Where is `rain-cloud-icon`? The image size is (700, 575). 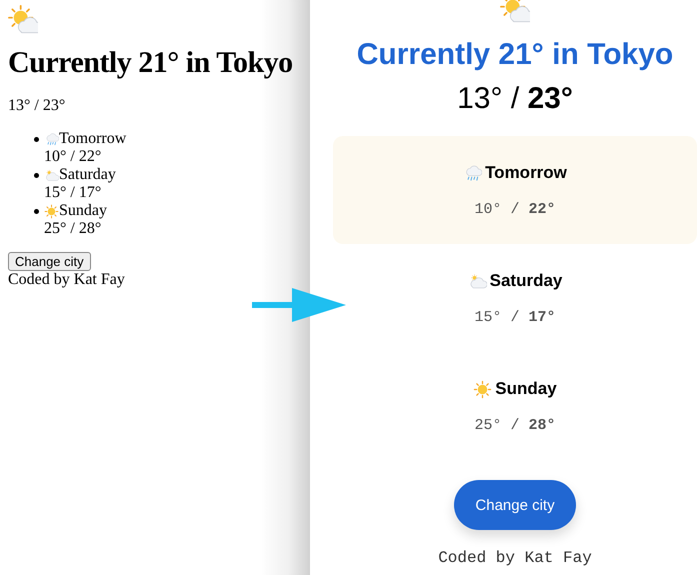
rain-cloud-icon is located at coordinates (51, 139).